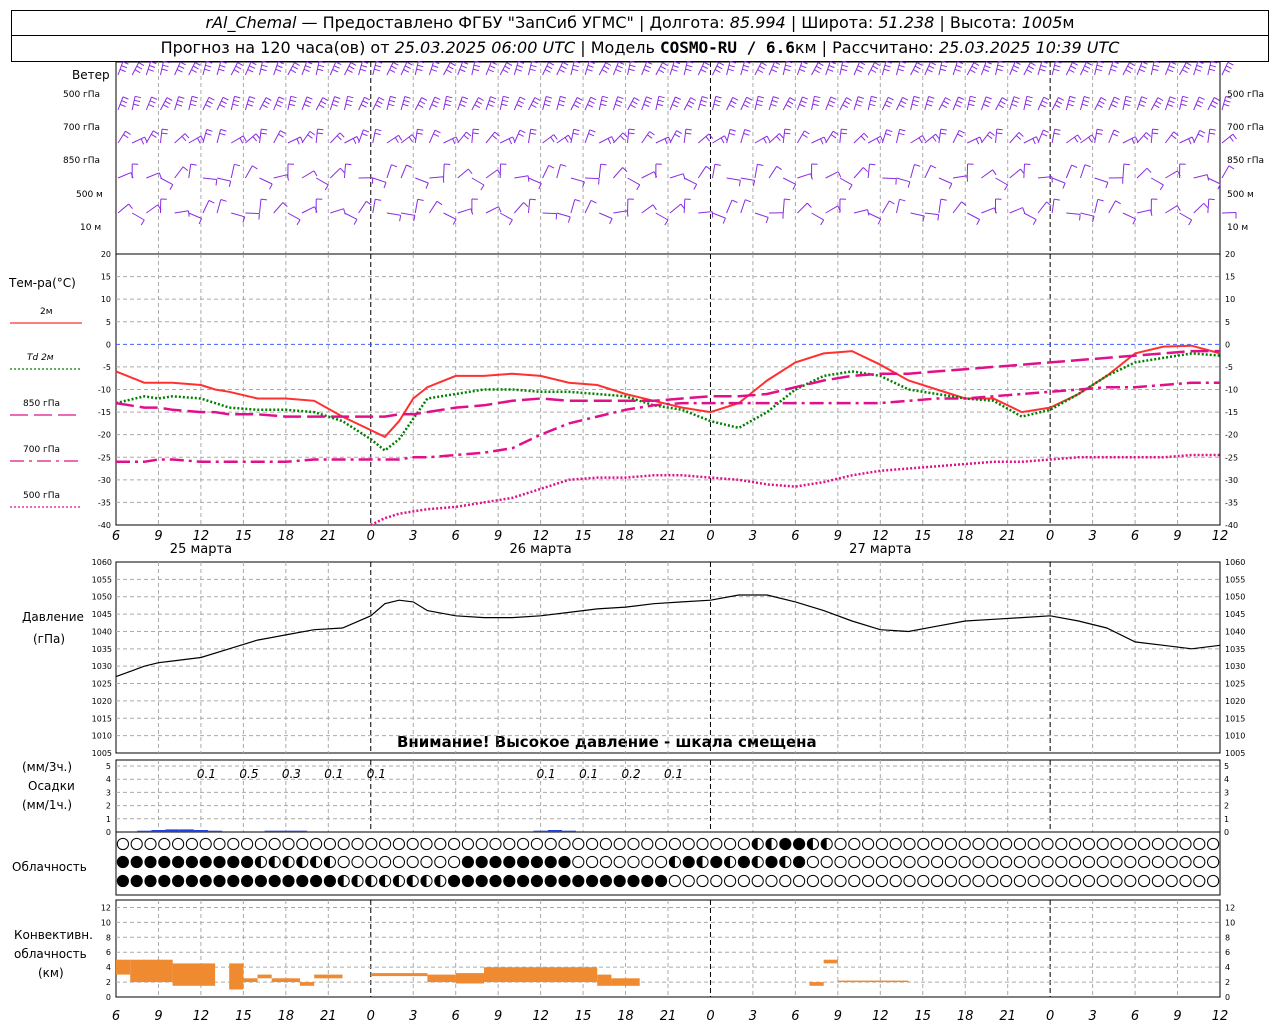 The height and width of the screenshot is (1024, 1280). I want to click on conv-cloud-block, so click(441, 978).